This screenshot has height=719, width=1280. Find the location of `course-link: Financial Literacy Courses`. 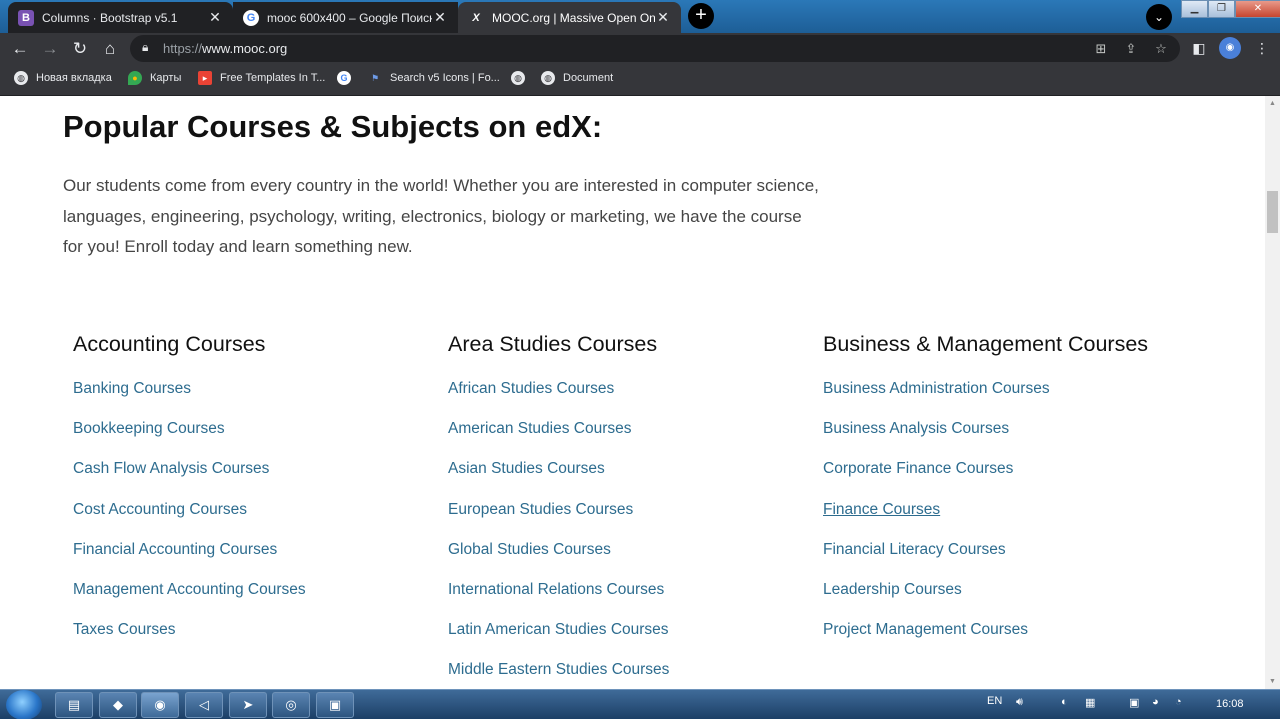

course-link: Financial Literacy Courses is located at coordinates (985, 560).